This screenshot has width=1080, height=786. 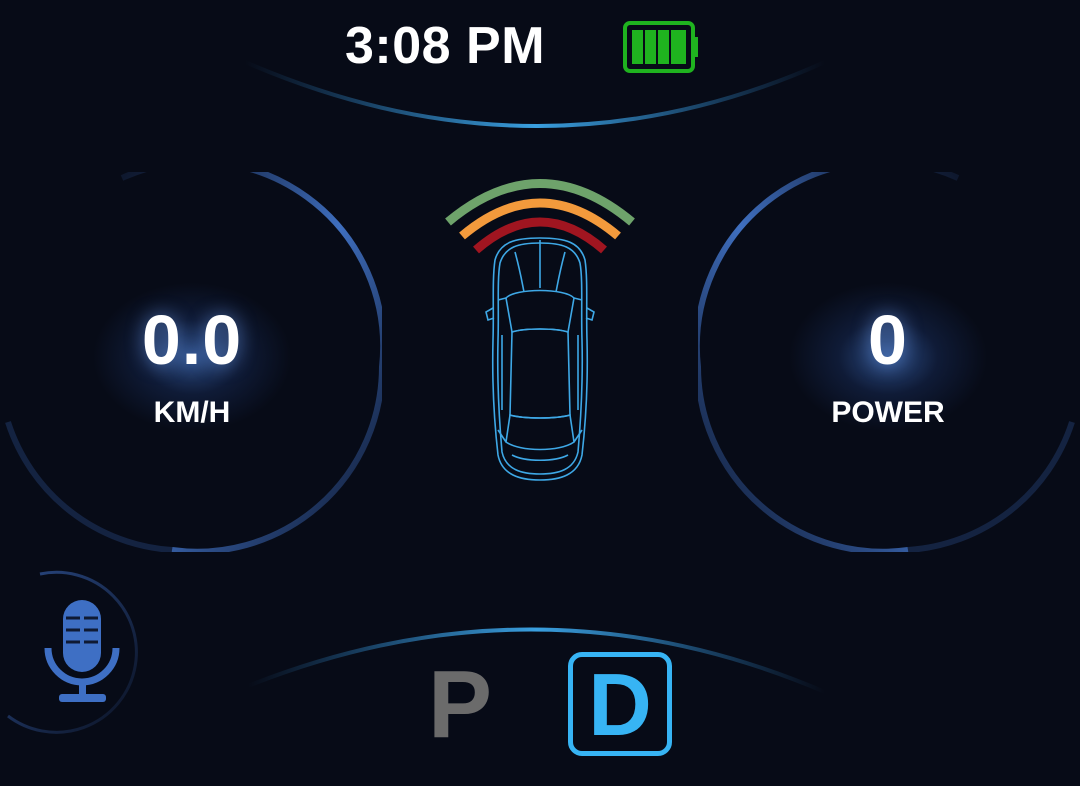 What do you see at coordinates (888, 340) in the screenshot?
I see `power-value: 0` at bounding box center [888, 340].